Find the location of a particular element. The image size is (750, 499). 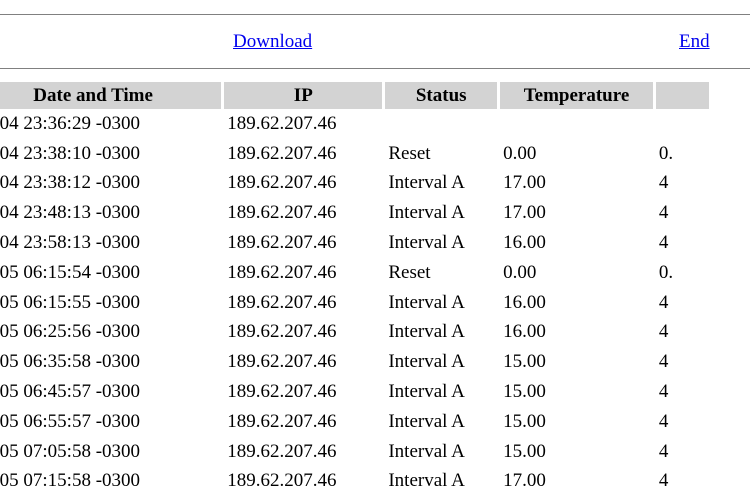

table-row: -07-04 23:36:29 -0300 189.62.207.46 is located at coordinates (354, 124).